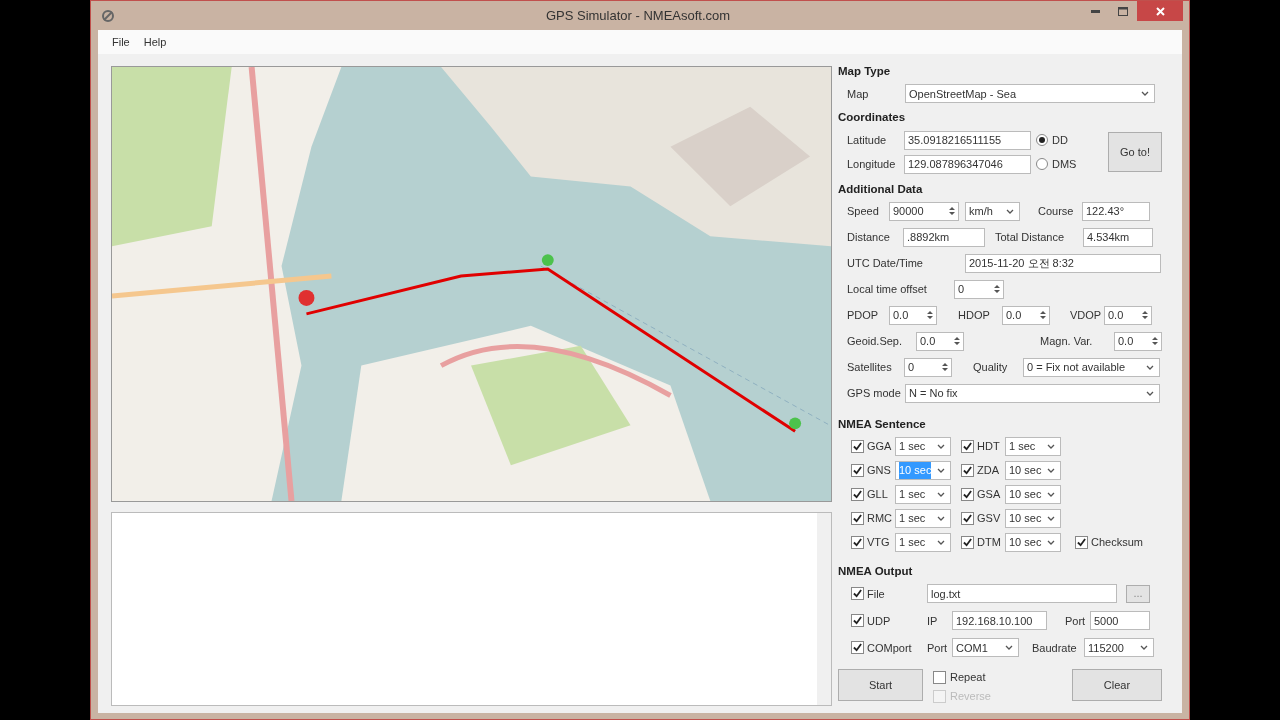 This screenshot has width=1280, height=720. What do you see at coordinates (890, 648) in the screenshot?
I see `field-label: COMport` at bounding box center [890, 648].